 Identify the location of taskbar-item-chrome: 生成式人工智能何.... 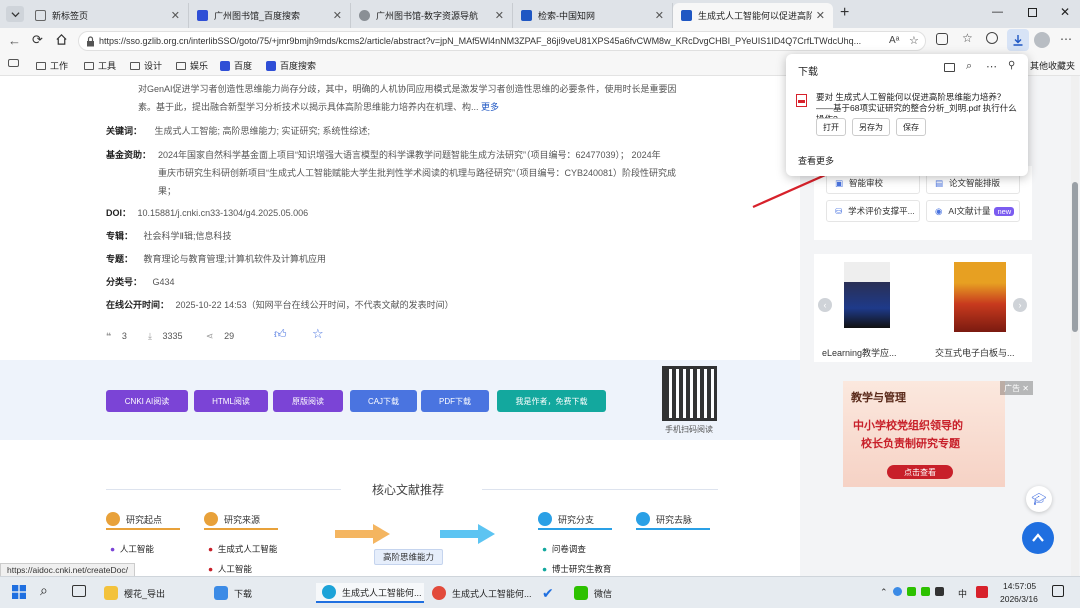
(482, 593).